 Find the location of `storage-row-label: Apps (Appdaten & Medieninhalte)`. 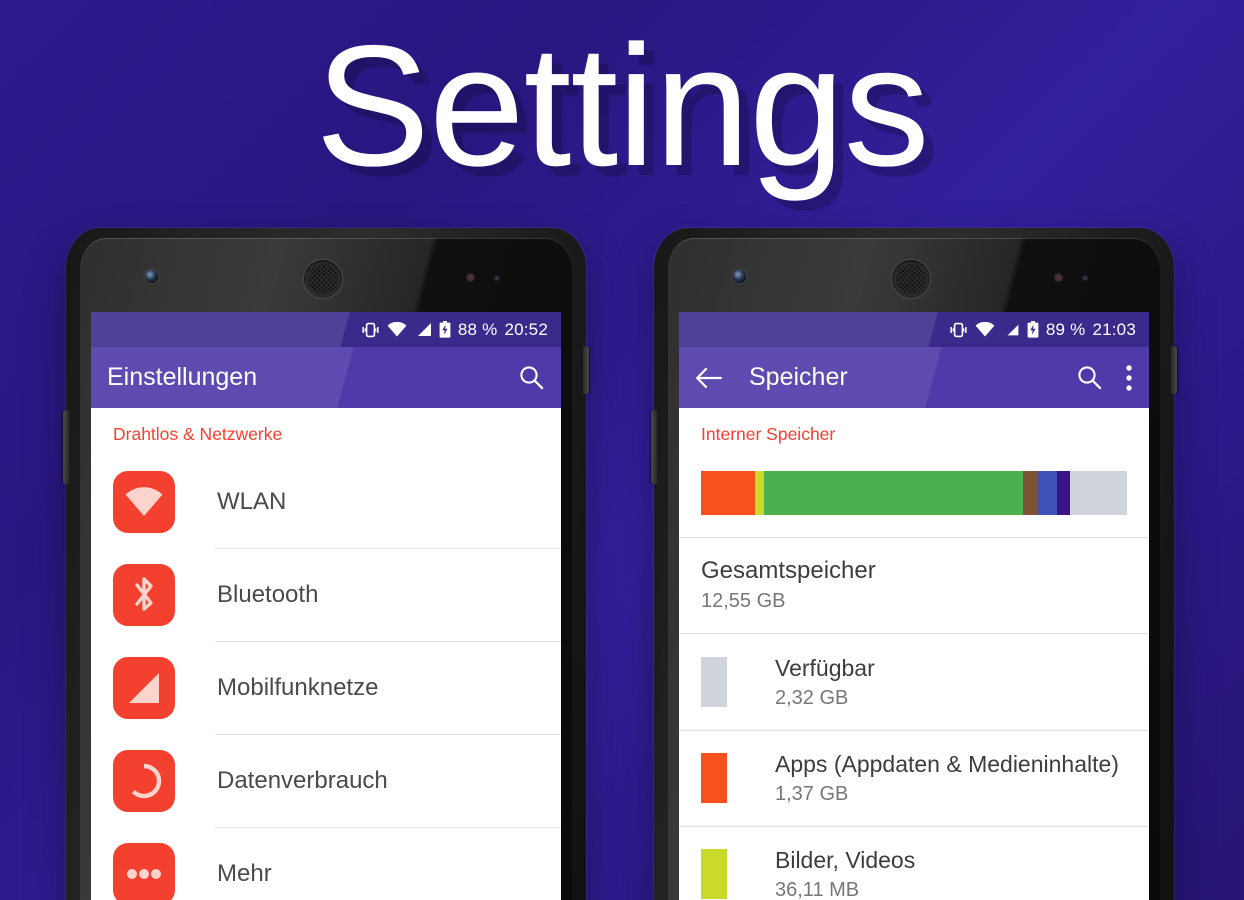

storage-row-label: Apps (Appdaten & Medieninhalte) is located at coordinates (947, 764).